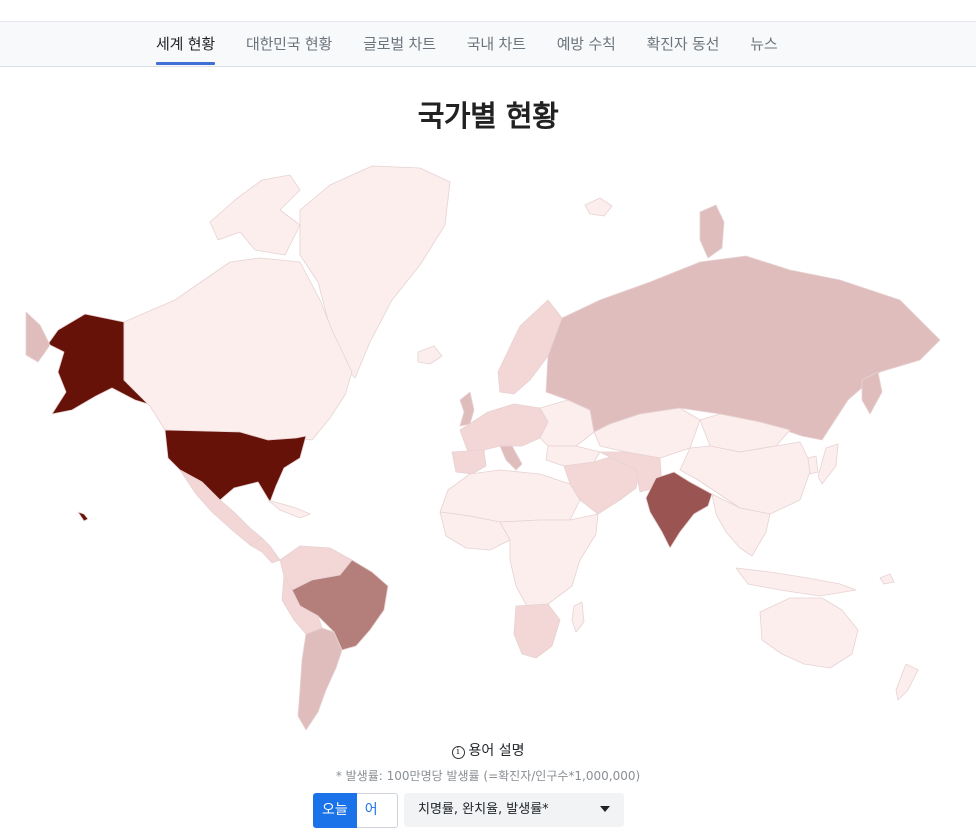 This screenshot has height=835, width=976. What do you see at coordinates (712, 231) in the screenshot?
I see `region-novaya-zemlya` at bounding box center [712, 231].